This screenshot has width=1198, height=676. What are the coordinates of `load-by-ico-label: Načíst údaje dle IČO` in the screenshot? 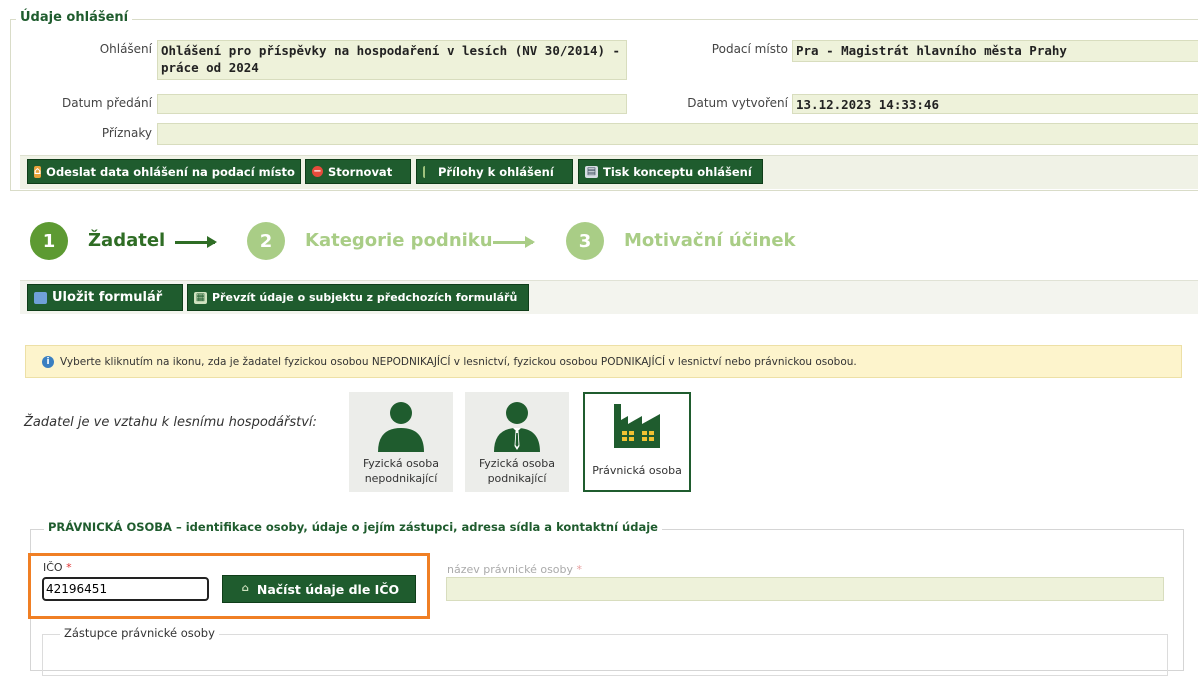 It's located at (328, 589).